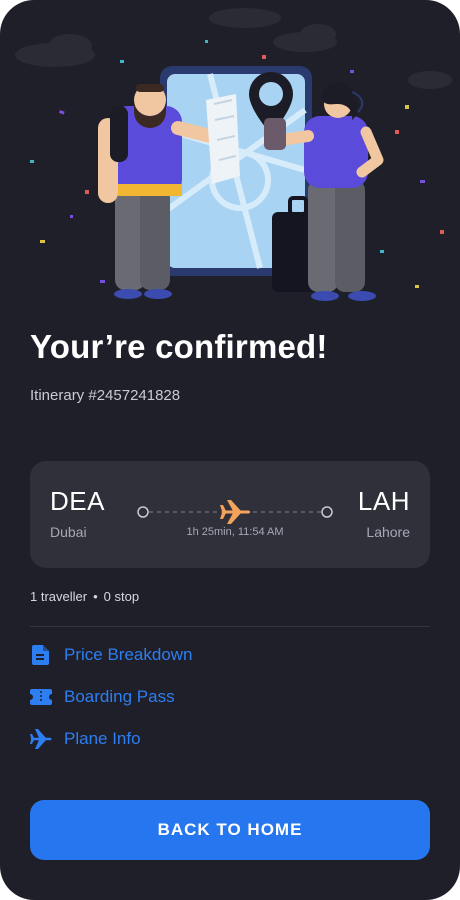 The height and width of the screenshot is (900, 460). I want to click on destination-city: Lahore, so click(388, 532).